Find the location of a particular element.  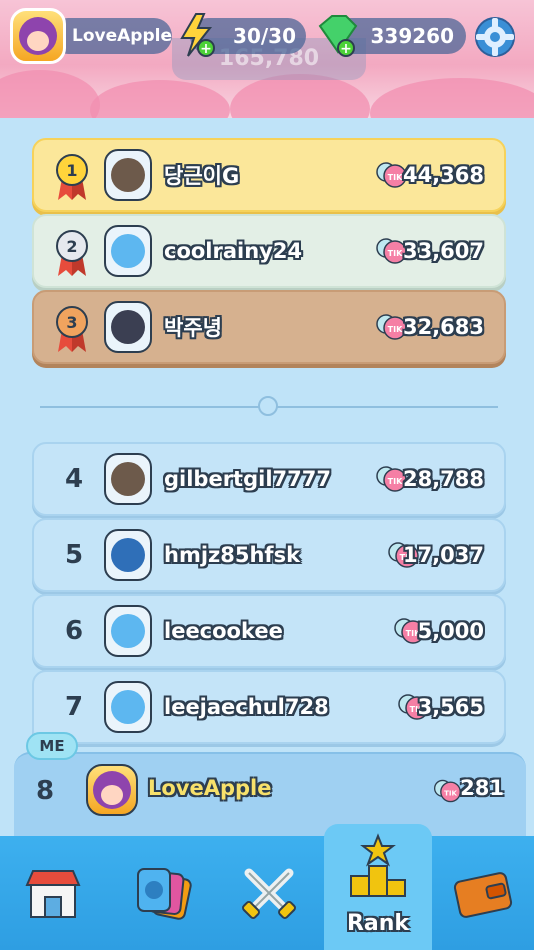

gold-medal-icon: 1 is located at coordinates (72, 177).